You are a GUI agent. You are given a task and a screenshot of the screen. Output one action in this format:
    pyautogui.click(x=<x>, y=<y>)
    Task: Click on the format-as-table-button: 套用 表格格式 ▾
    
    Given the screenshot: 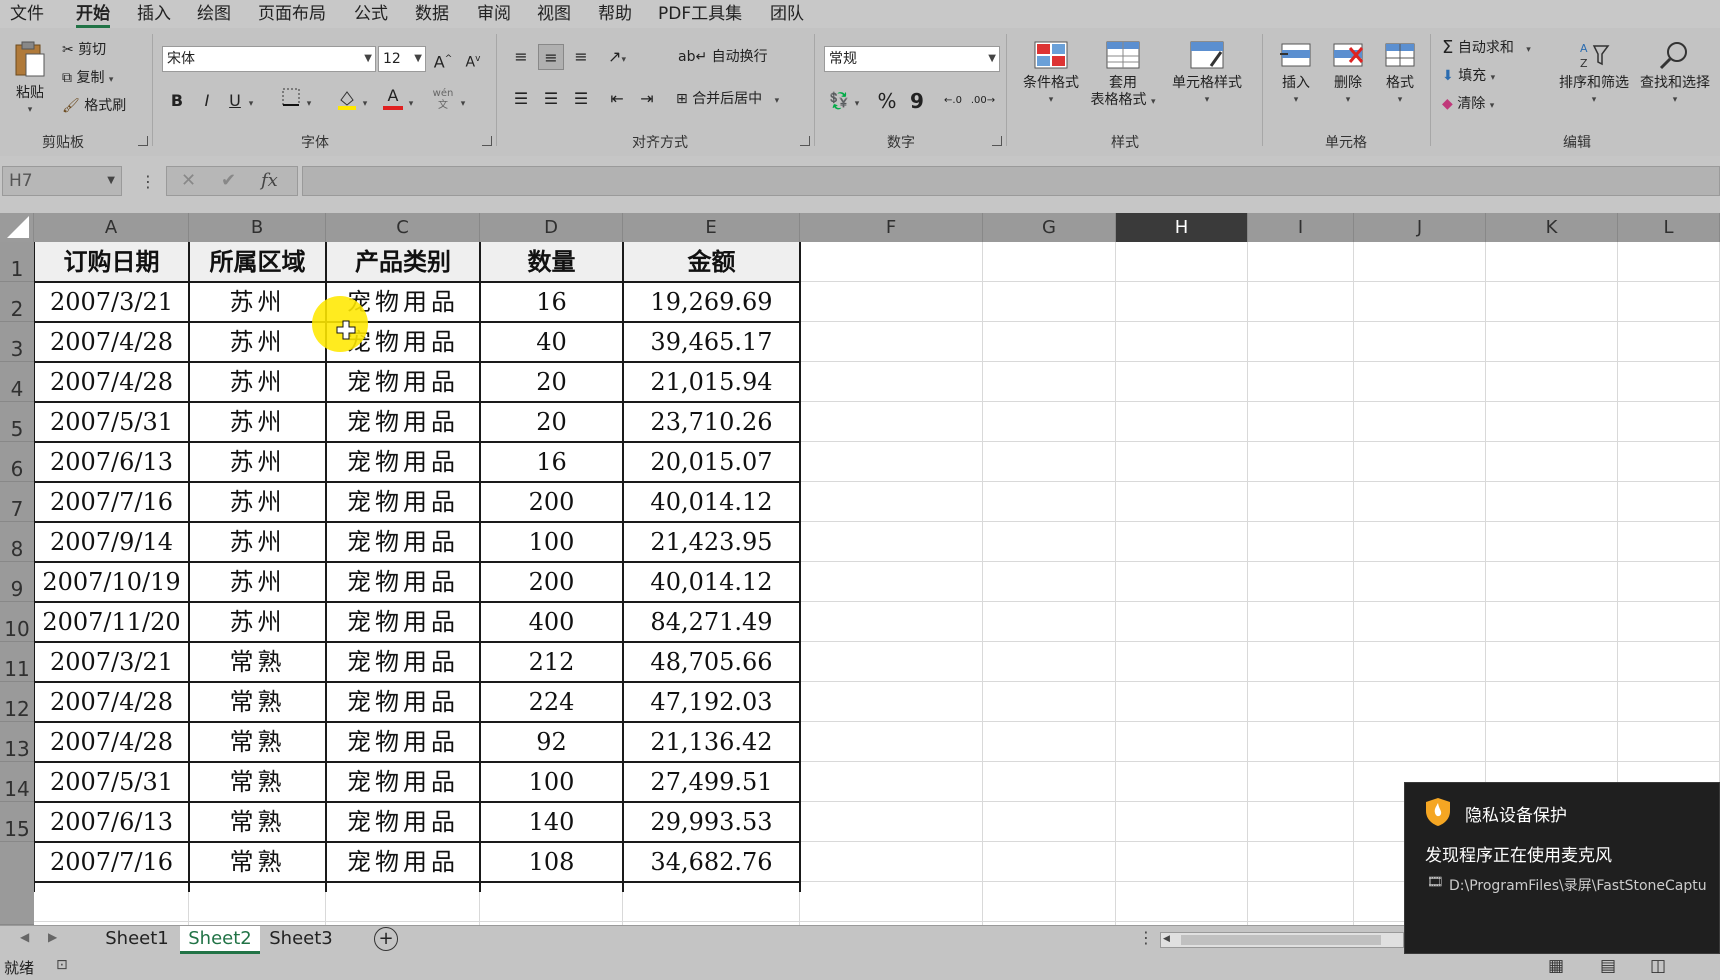 What is the action you would take?
    pyautogui.click(x=1123, y=75)
    